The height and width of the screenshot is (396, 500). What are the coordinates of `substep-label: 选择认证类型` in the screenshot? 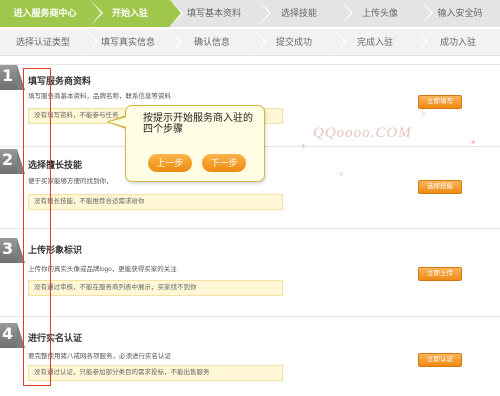 It's located at (42, 42).